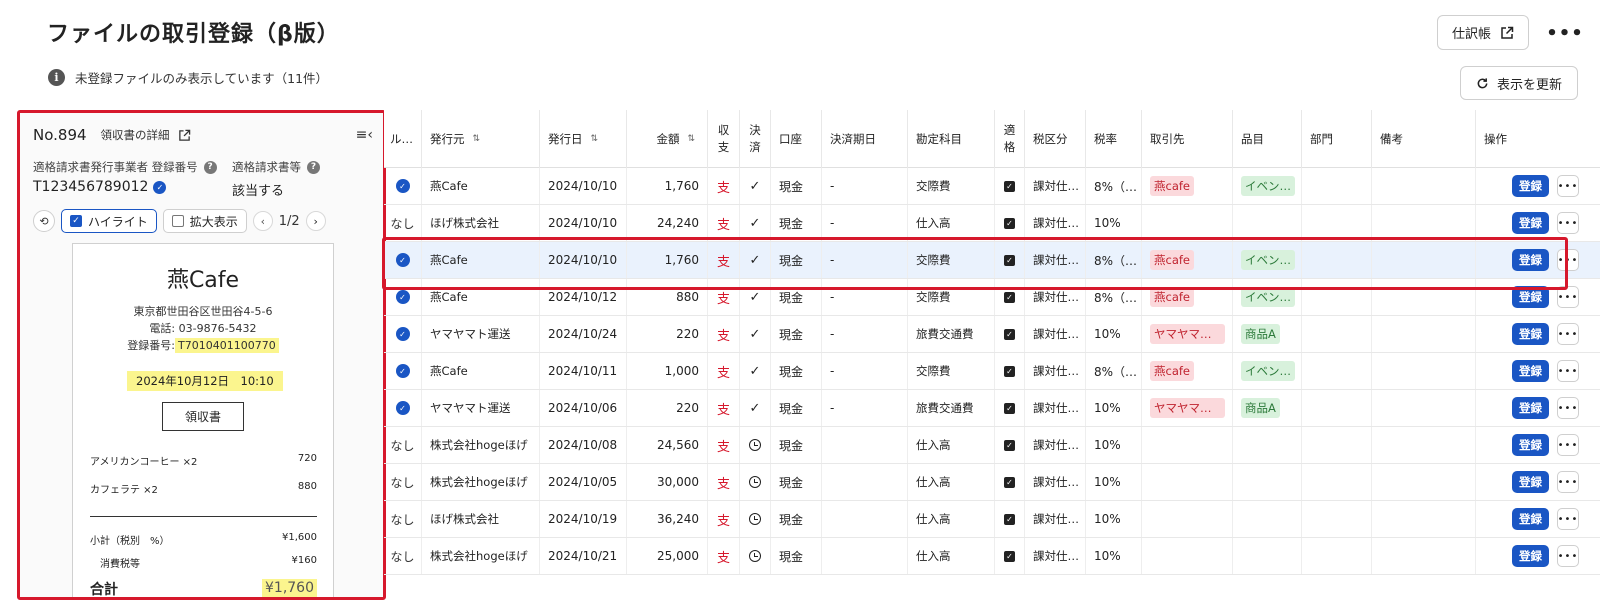  Describe the element at coordinates (44, 221) in the screenshot. I see `rotate-icon: ⟲` at that location.